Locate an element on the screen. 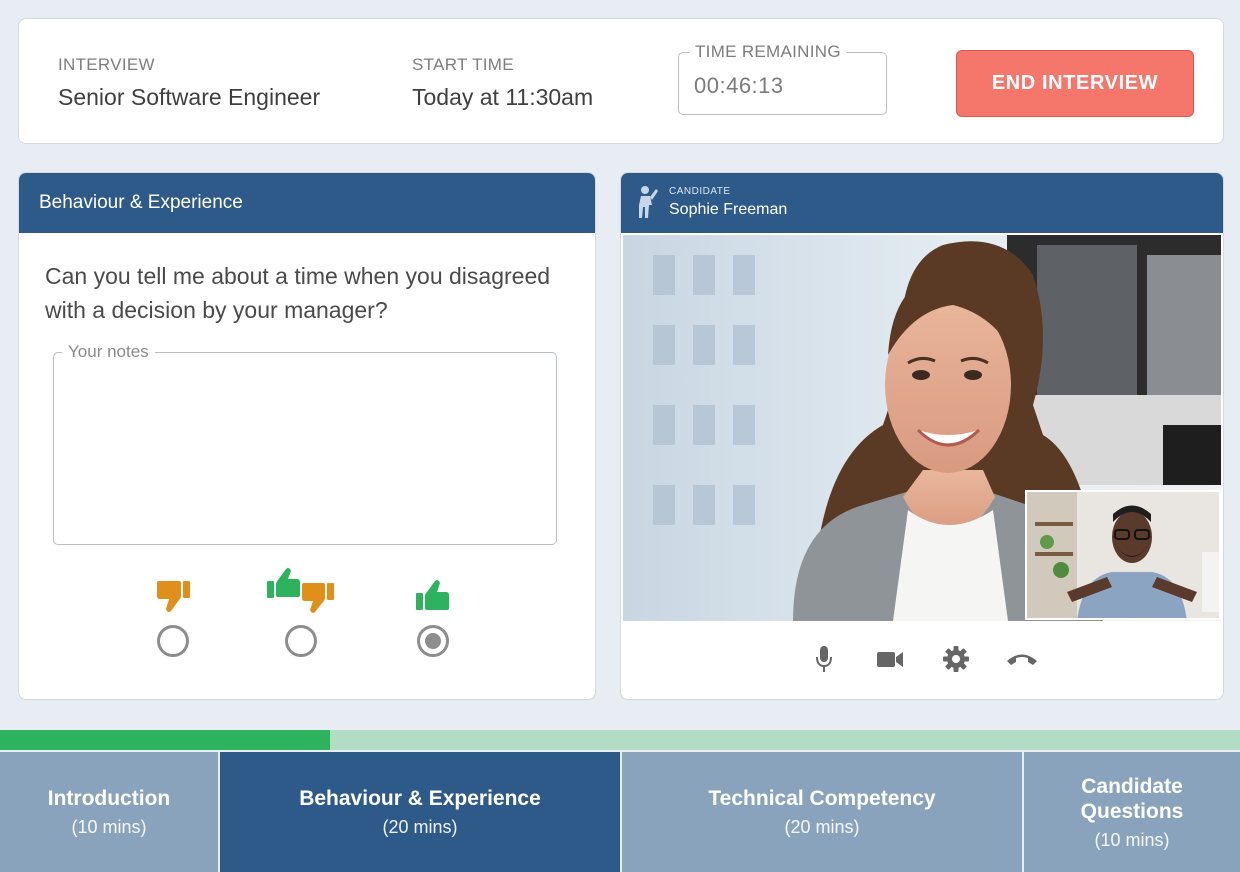  hang-up-button is located at coordinates (1022, 659).